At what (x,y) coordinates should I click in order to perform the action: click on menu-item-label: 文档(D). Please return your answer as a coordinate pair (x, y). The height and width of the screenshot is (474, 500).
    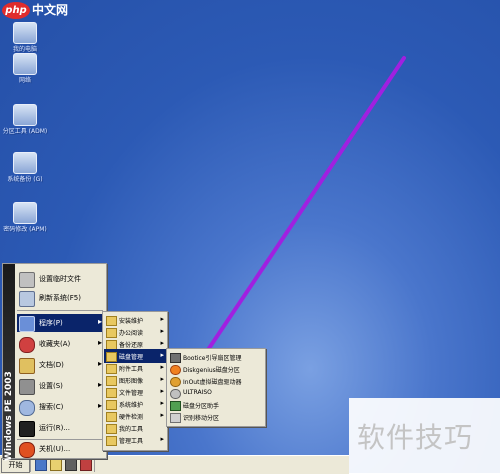
    Looking at the image, I should click on (51, 365).